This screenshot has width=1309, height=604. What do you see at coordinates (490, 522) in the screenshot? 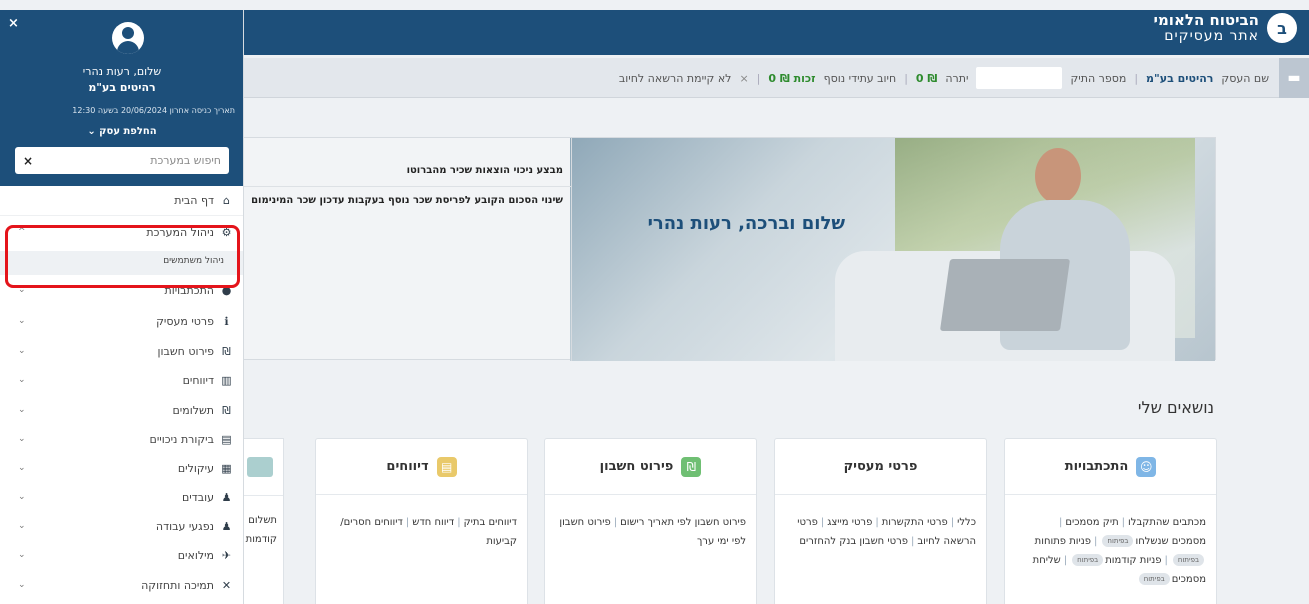
I see `link-reports-in-file: דיווחים בתיק` at bounding box center [490, 522].